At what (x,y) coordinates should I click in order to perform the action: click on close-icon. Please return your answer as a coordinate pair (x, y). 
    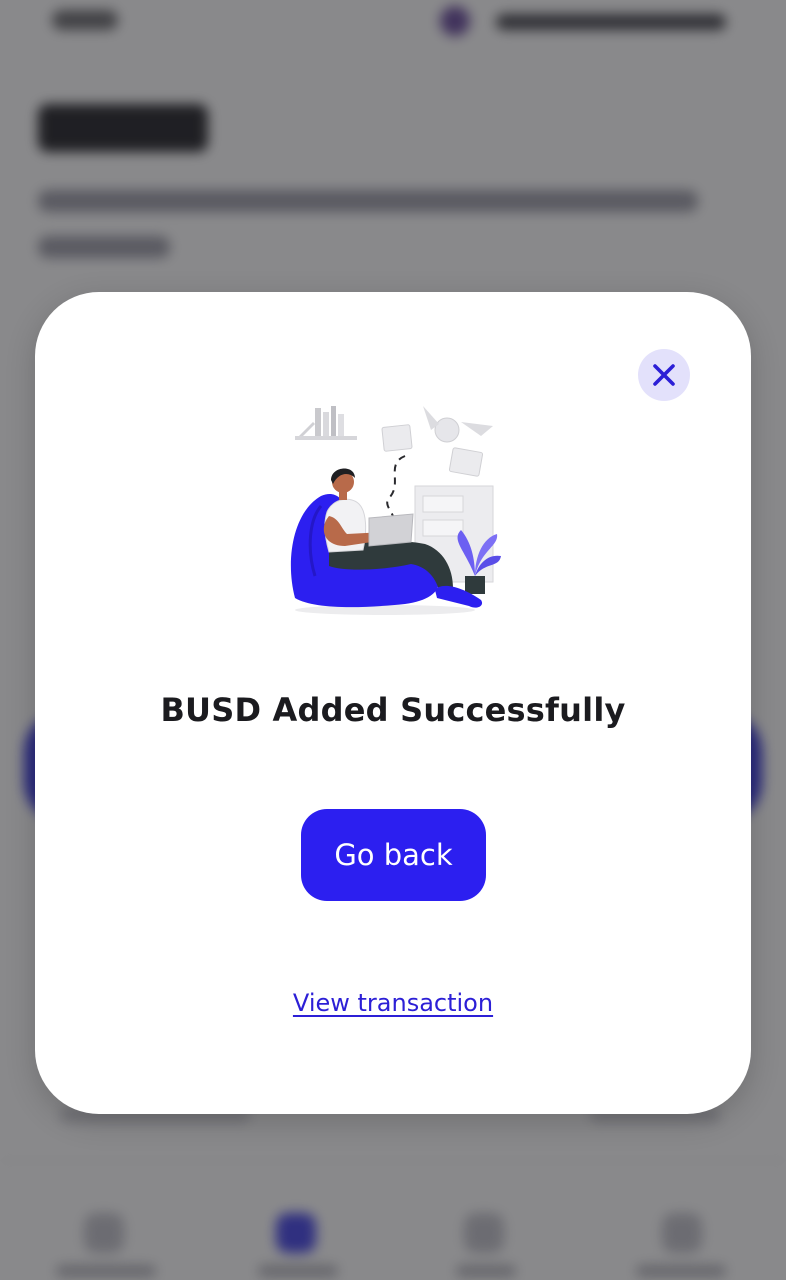
    Looking at the image, I should click on (664, 375).